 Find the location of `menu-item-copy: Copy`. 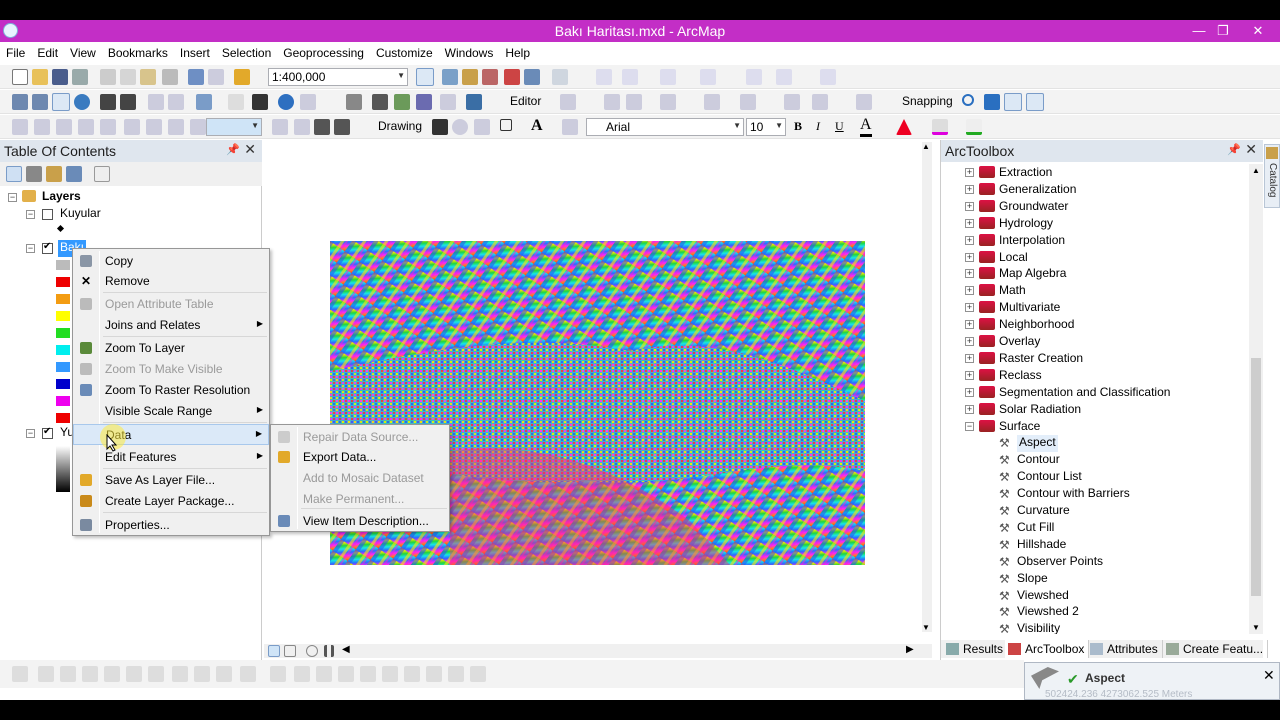

menu-item-copy: Copy is located at coordinates (171, 261).